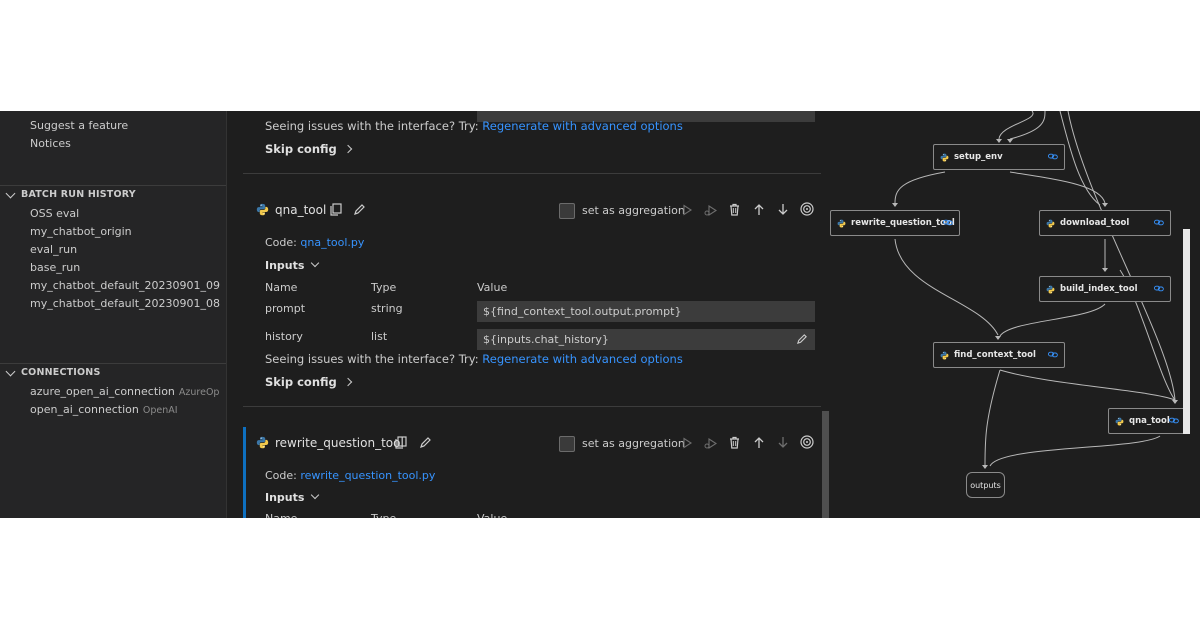 This screenshot has height=630, width=1200. I want to click on code-line: Code: qna_tool.py, so click(314, 242).